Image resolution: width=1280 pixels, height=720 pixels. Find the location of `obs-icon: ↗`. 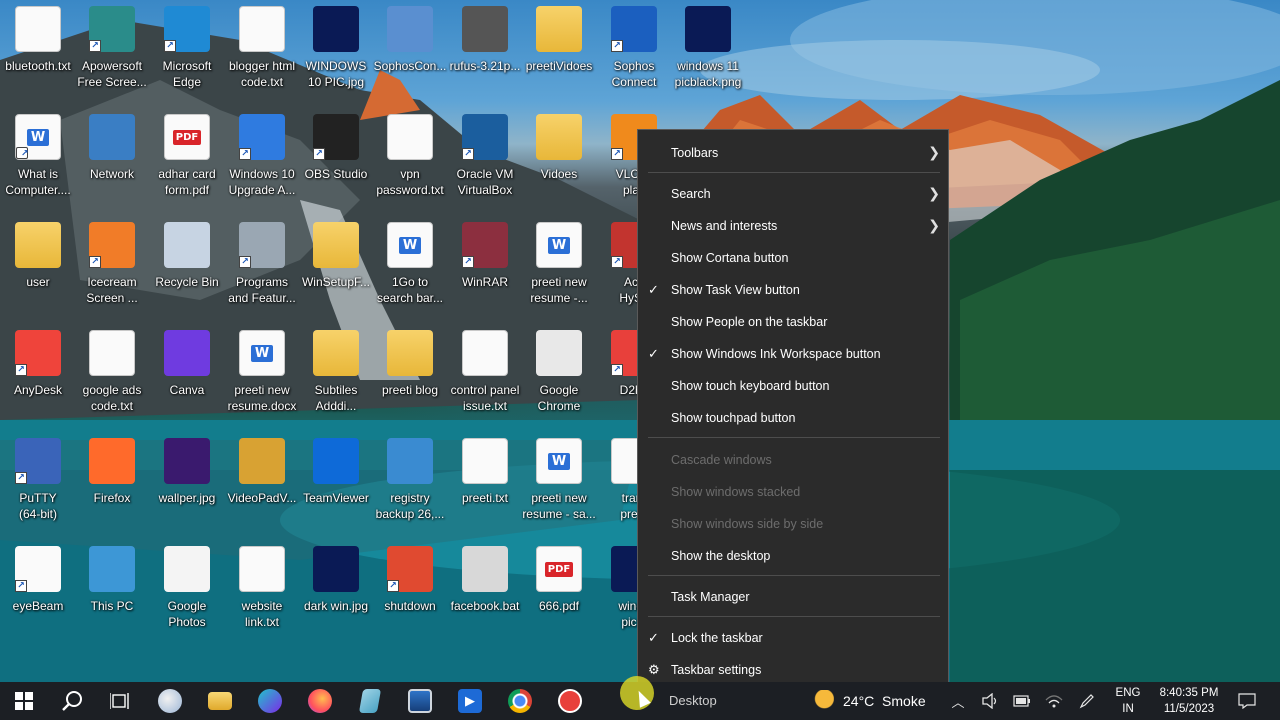

obs-icon: ↗ is located at coordinates (336, 137).